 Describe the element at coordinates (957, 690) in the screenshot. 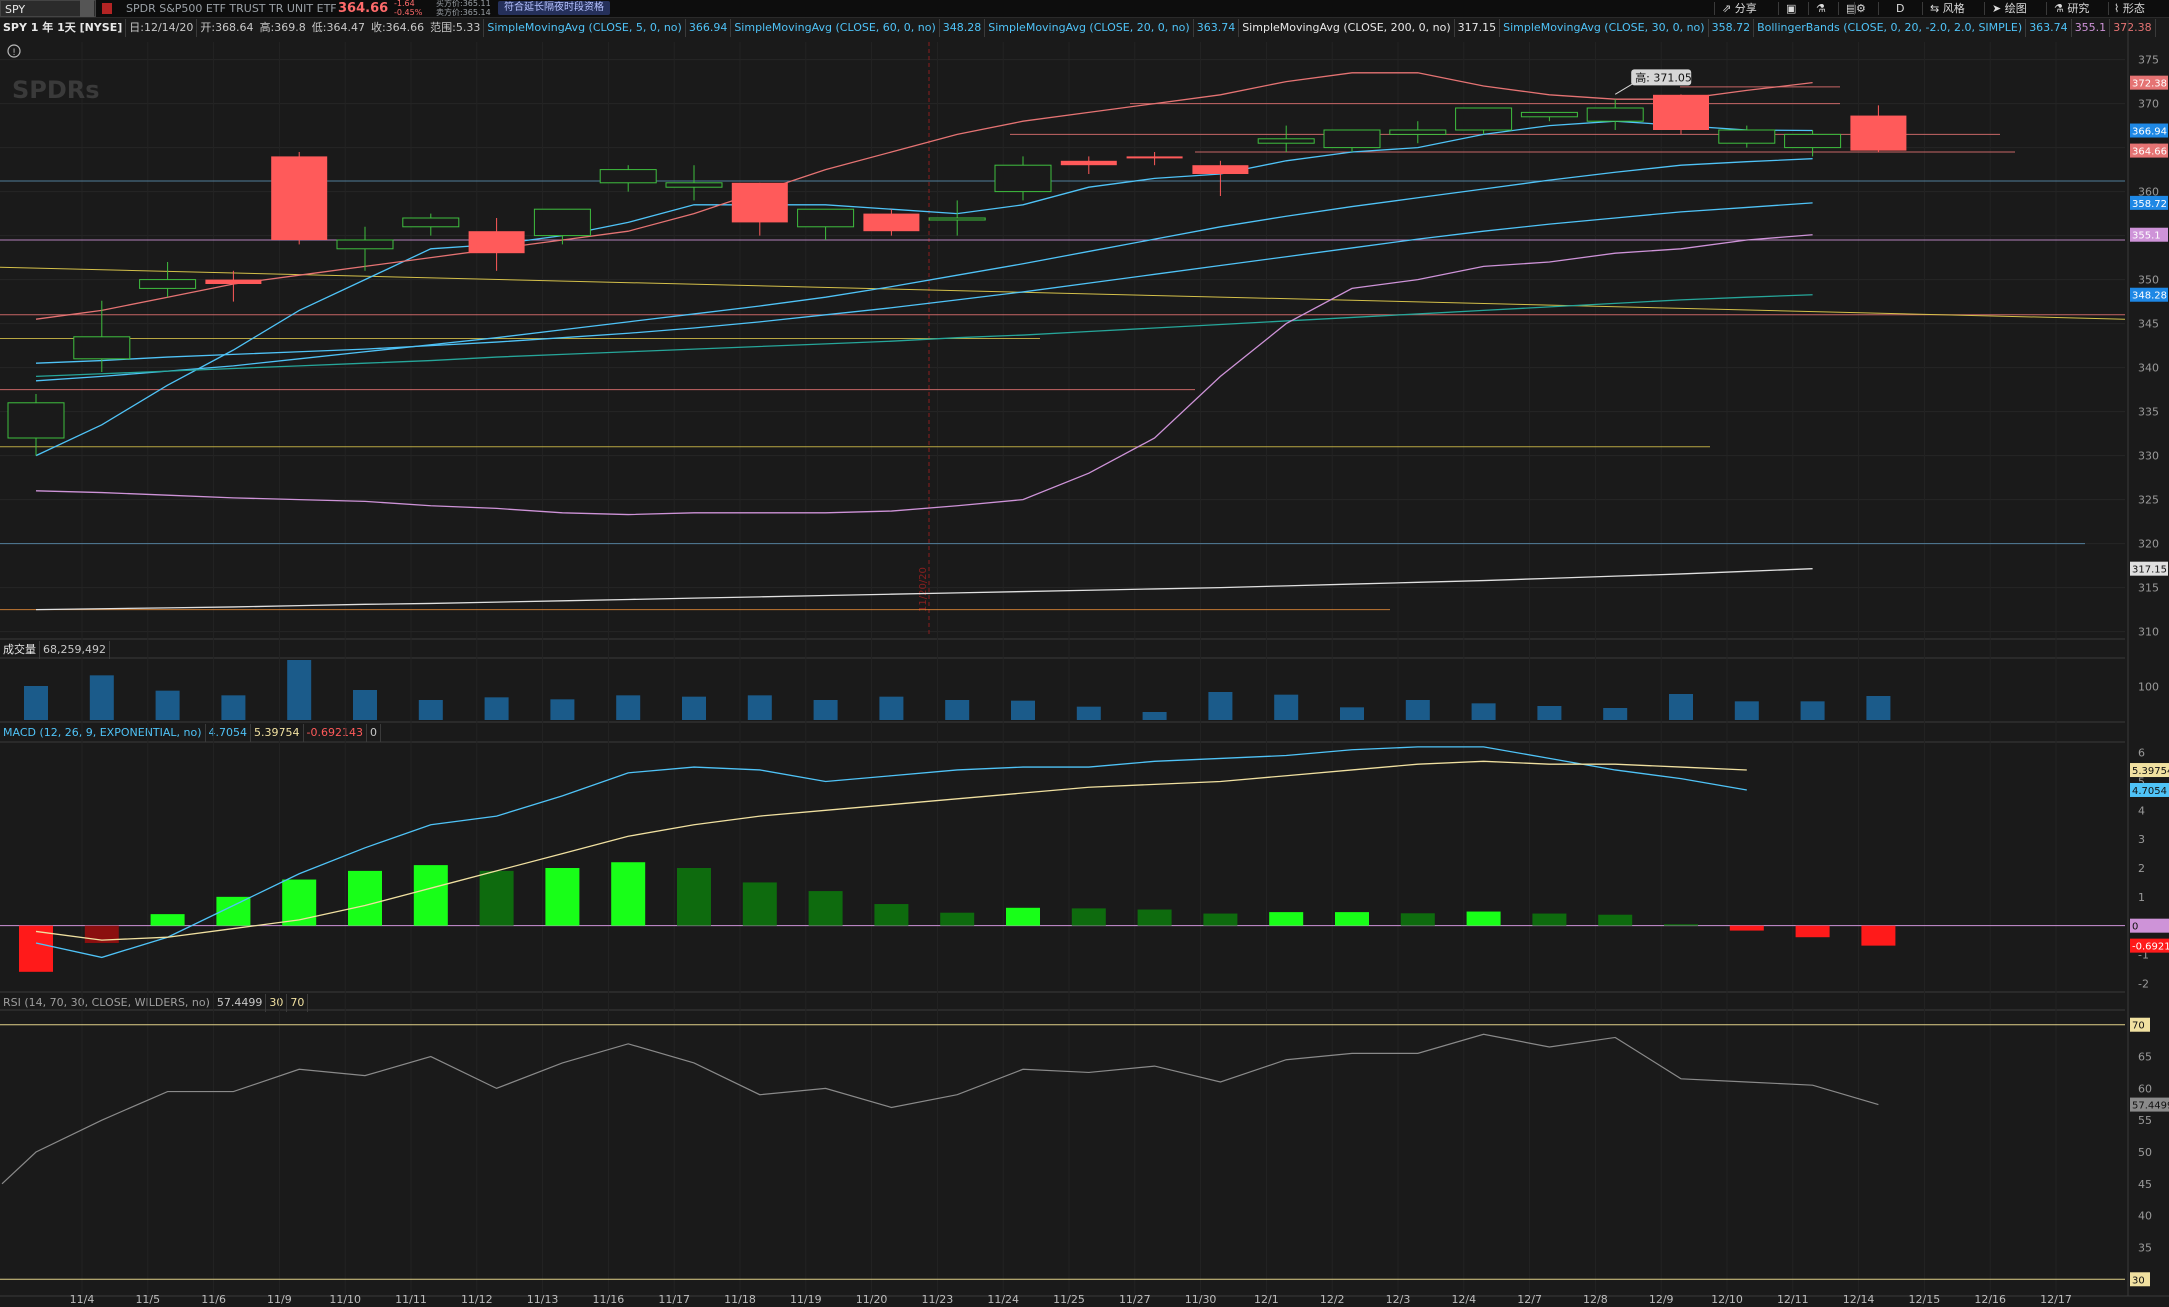

I see `volume-panel` at that location.